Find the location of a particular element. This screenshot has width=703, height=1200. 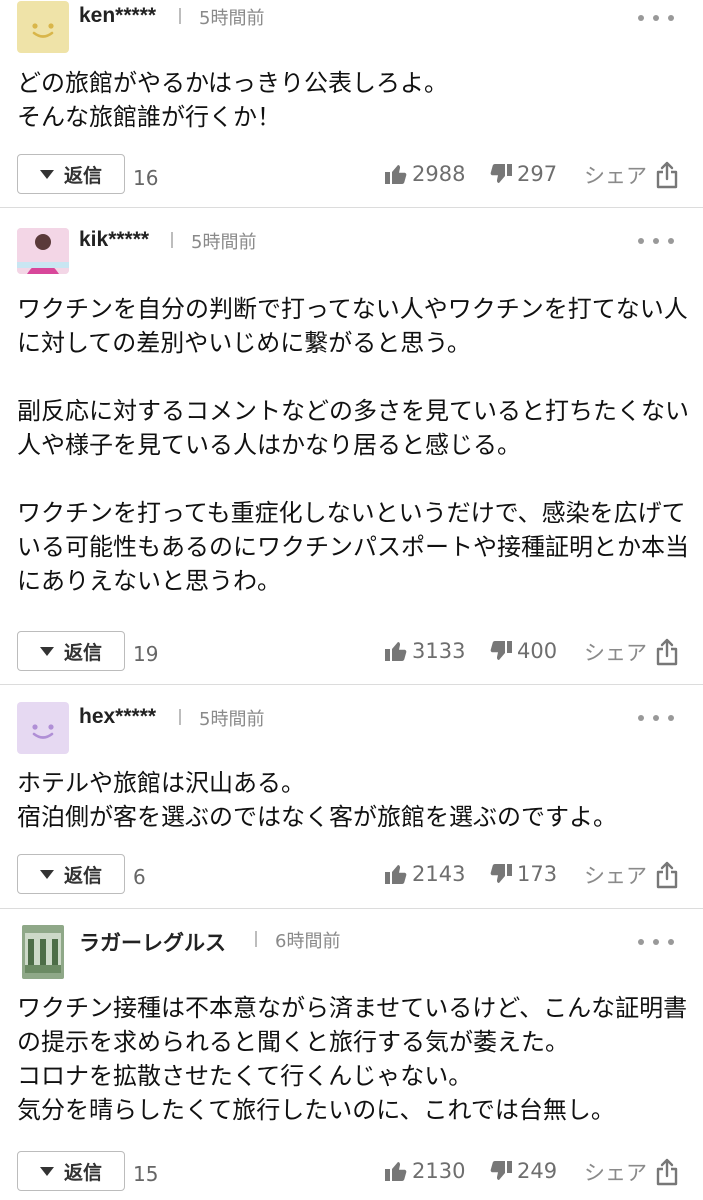

timestamp: 6時間前 is located at coordinates (308, 941).